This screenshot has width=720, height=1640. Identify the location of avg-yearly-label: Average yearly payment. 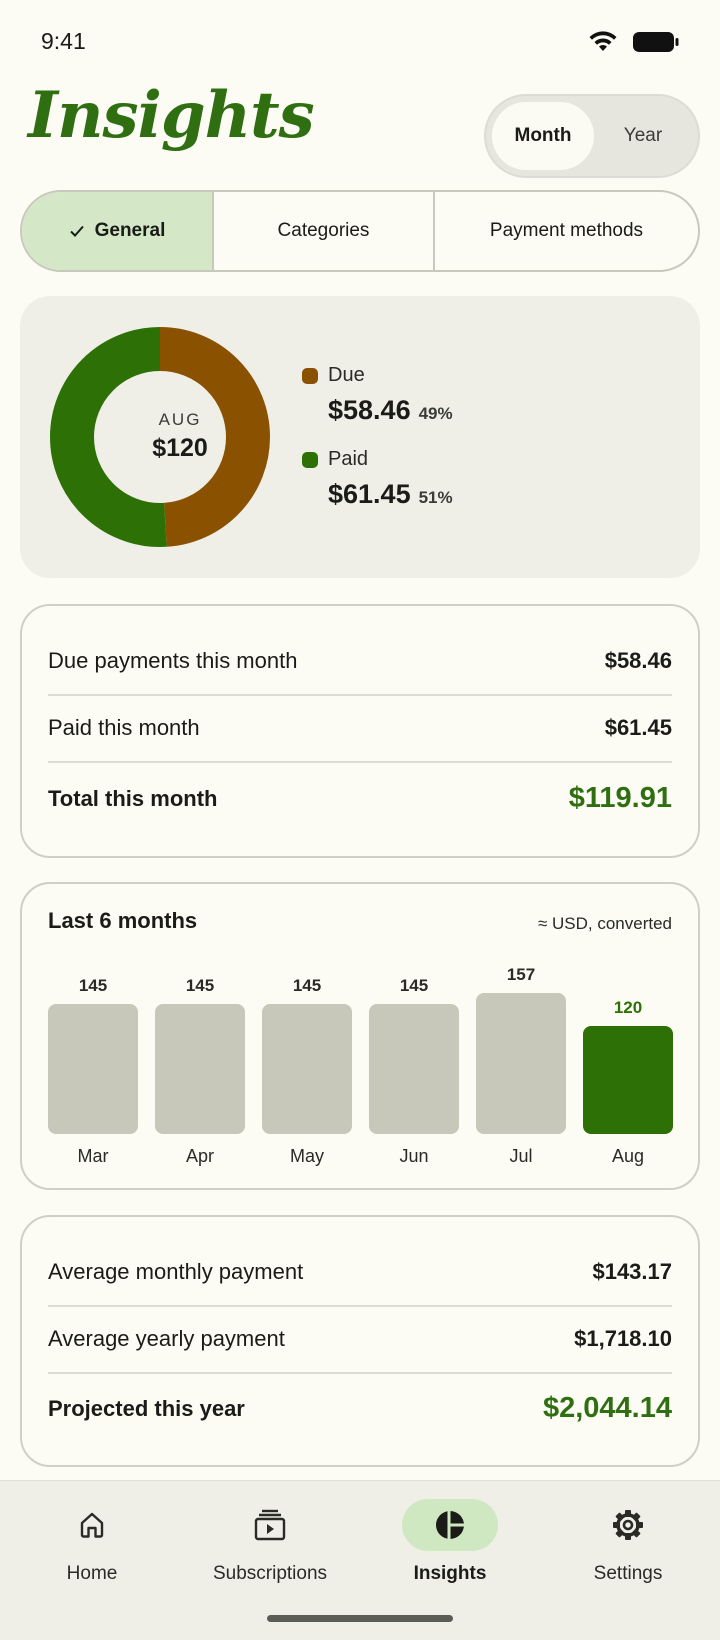
(166, 1338).